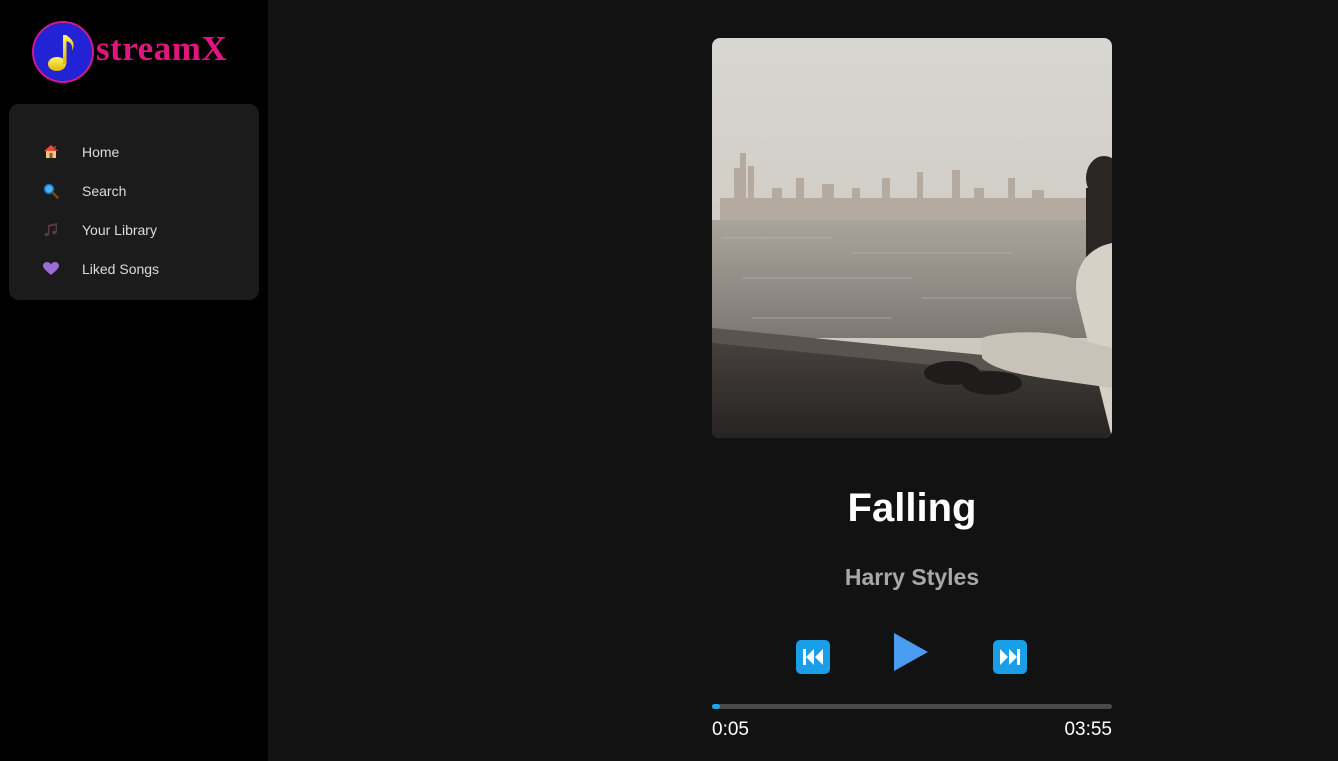 This screenshot has height=761, width=1338. I want to click on purple-heart-icon, so click(51, 269).